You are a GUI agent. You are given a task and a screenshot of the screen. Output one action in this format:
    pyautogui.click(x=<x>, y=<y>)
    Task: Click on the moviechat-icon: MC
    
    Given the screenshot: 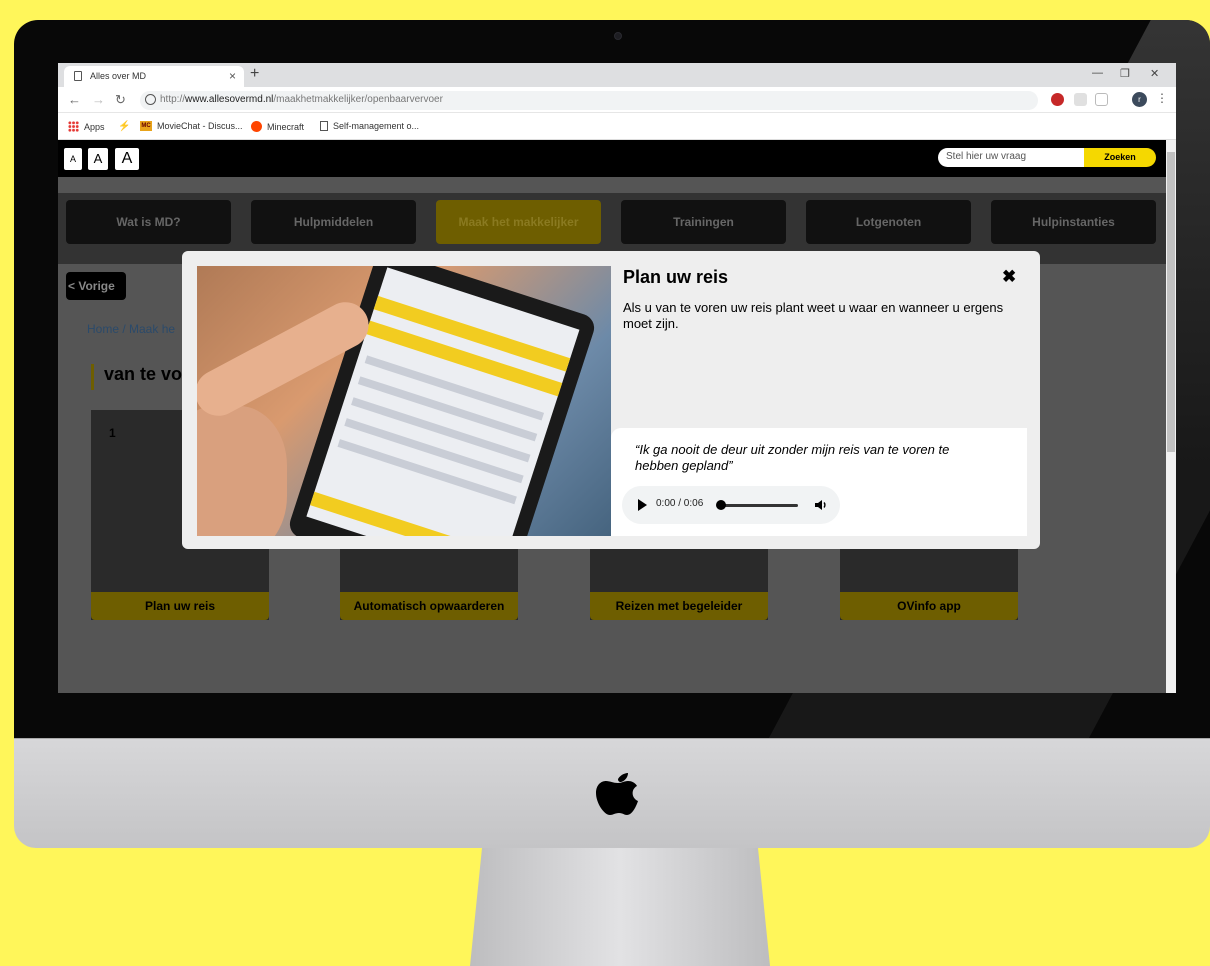 What is the action you would take?
    pyautogui.click(x=146, y=126)
    